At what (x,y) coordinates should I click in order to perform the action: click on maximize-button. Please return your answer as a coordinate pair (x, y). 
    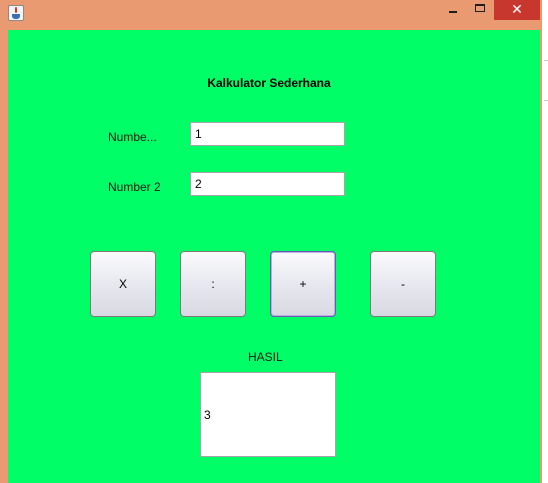
    Looking at the image, I should click on (480, 10).